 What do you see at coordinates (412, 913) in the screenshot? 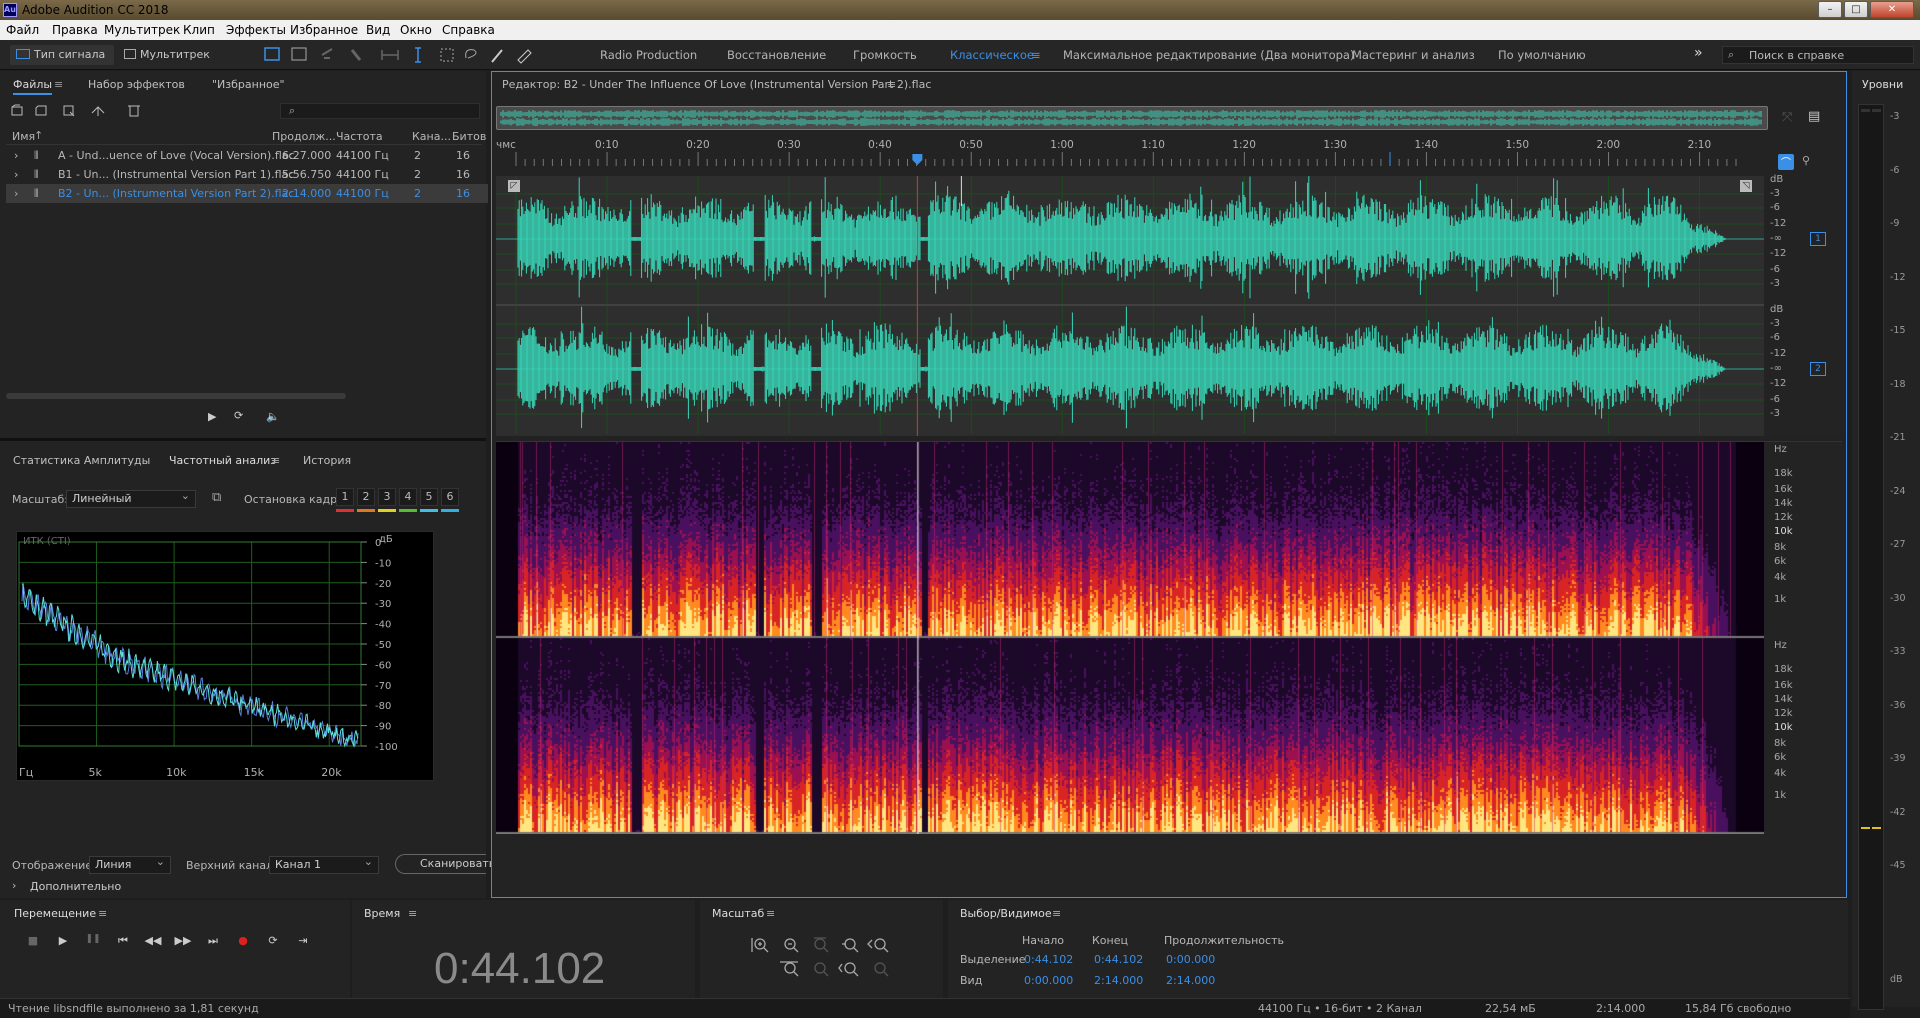
I see `time-menu-icon: ≡` at bounding box center [412, 913].